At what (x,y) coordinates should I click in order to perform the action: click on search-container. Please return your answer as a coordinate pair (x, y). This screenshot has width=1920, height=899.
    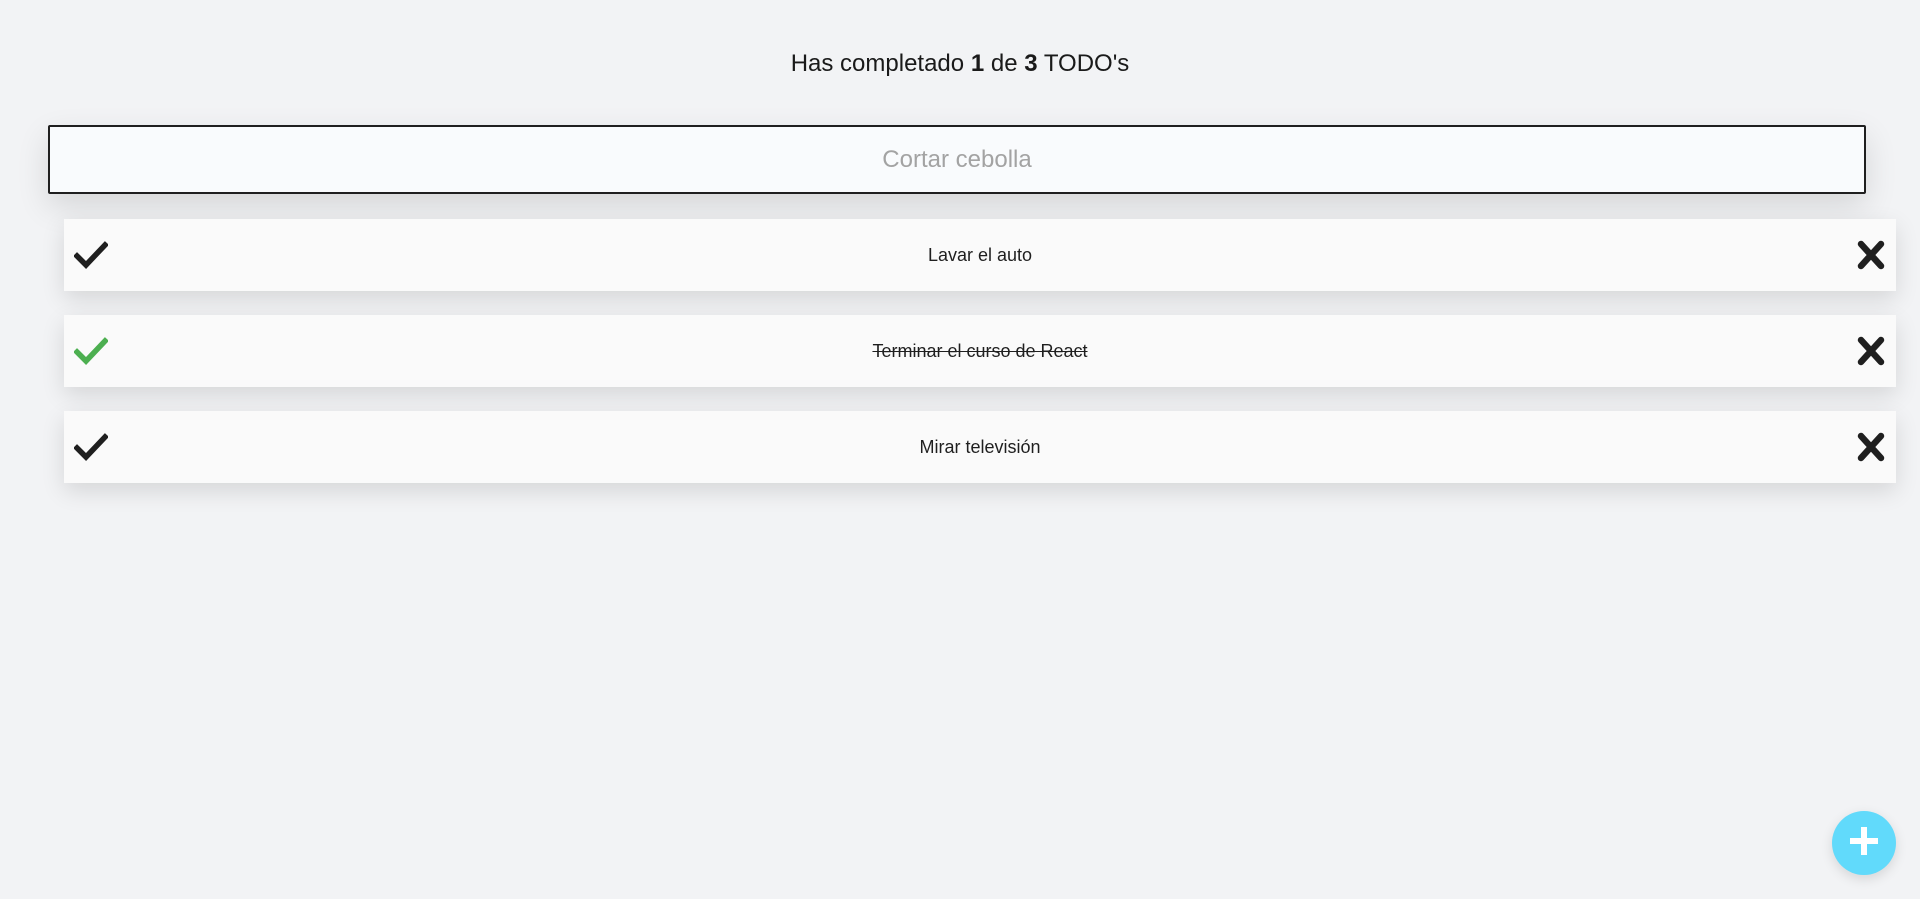
    Looking at the image, I should click on (957, 159).